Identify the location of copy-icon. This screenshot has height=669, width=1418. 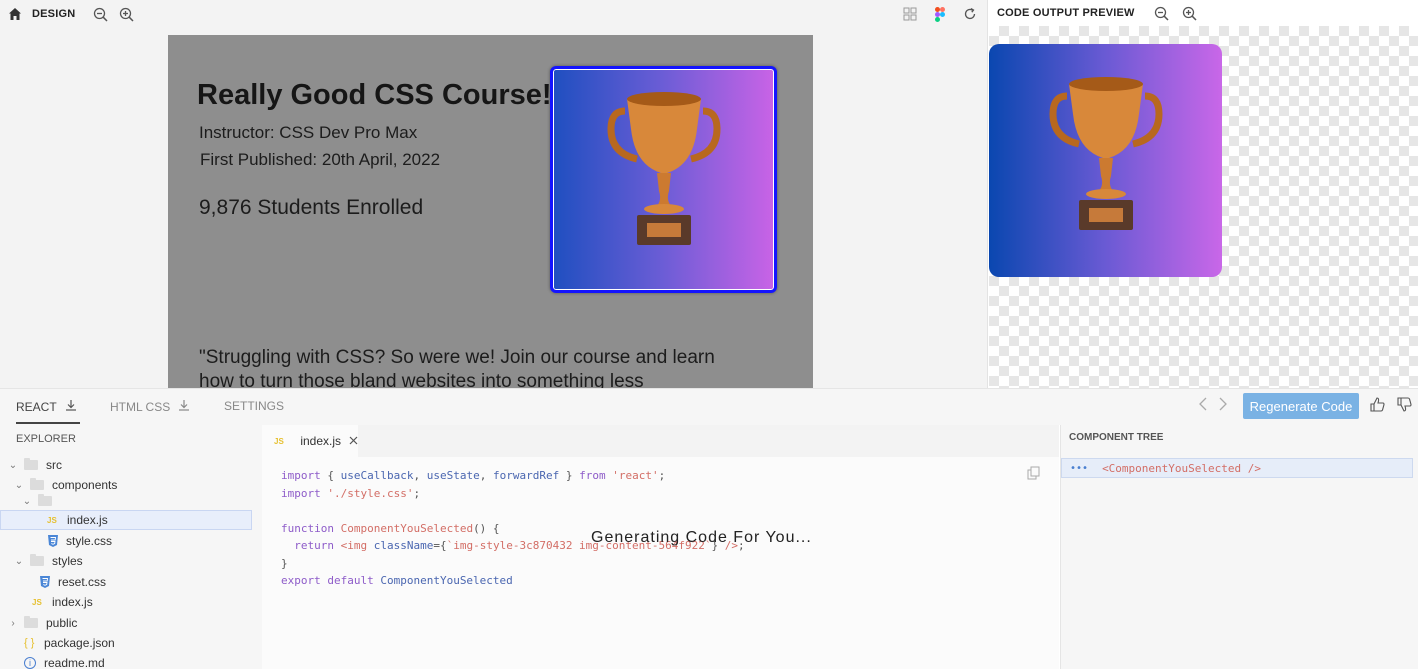
(1034, 473).